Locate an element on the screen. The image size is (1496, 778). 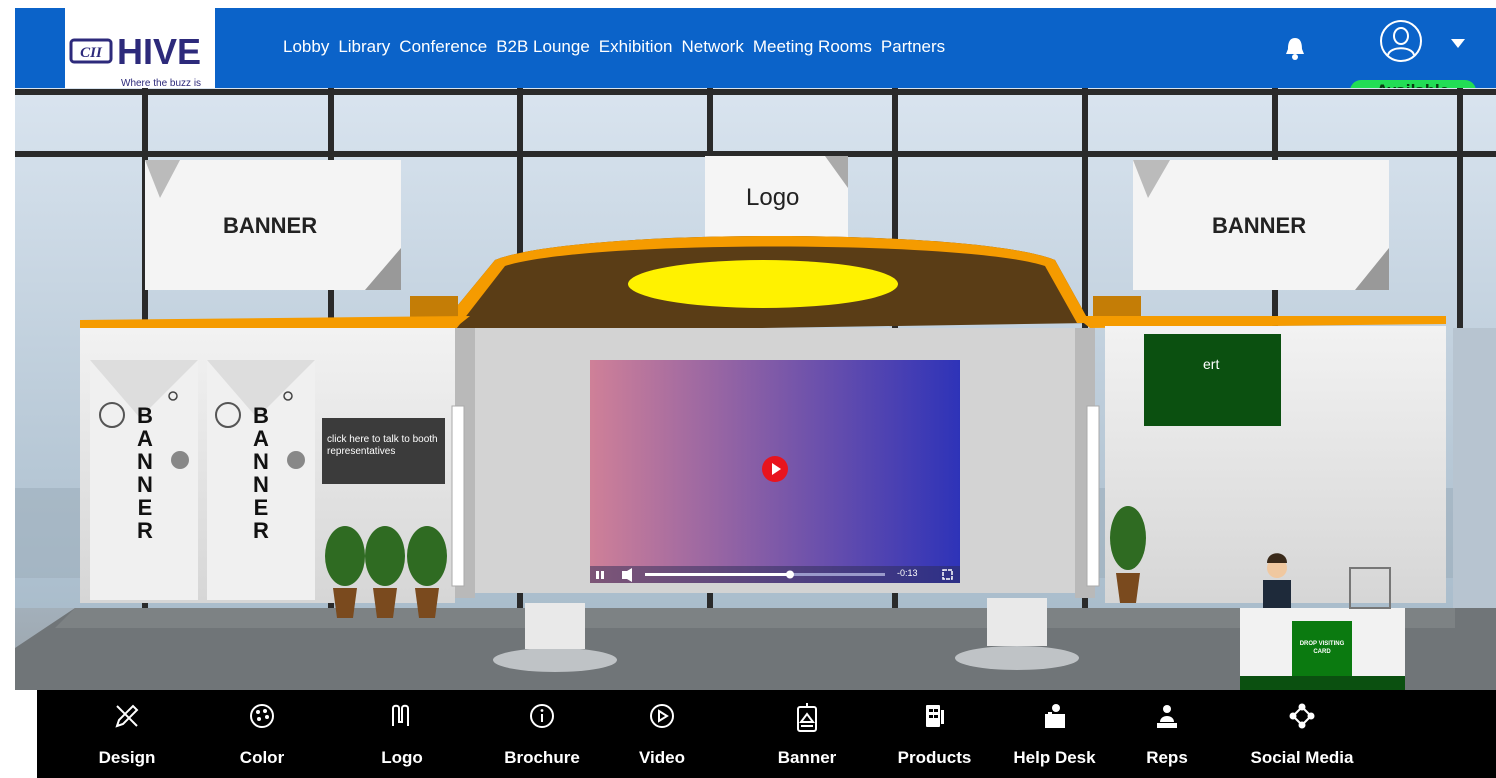
tool-help-desk: Help Desk is located at coordinates (1054, 734).